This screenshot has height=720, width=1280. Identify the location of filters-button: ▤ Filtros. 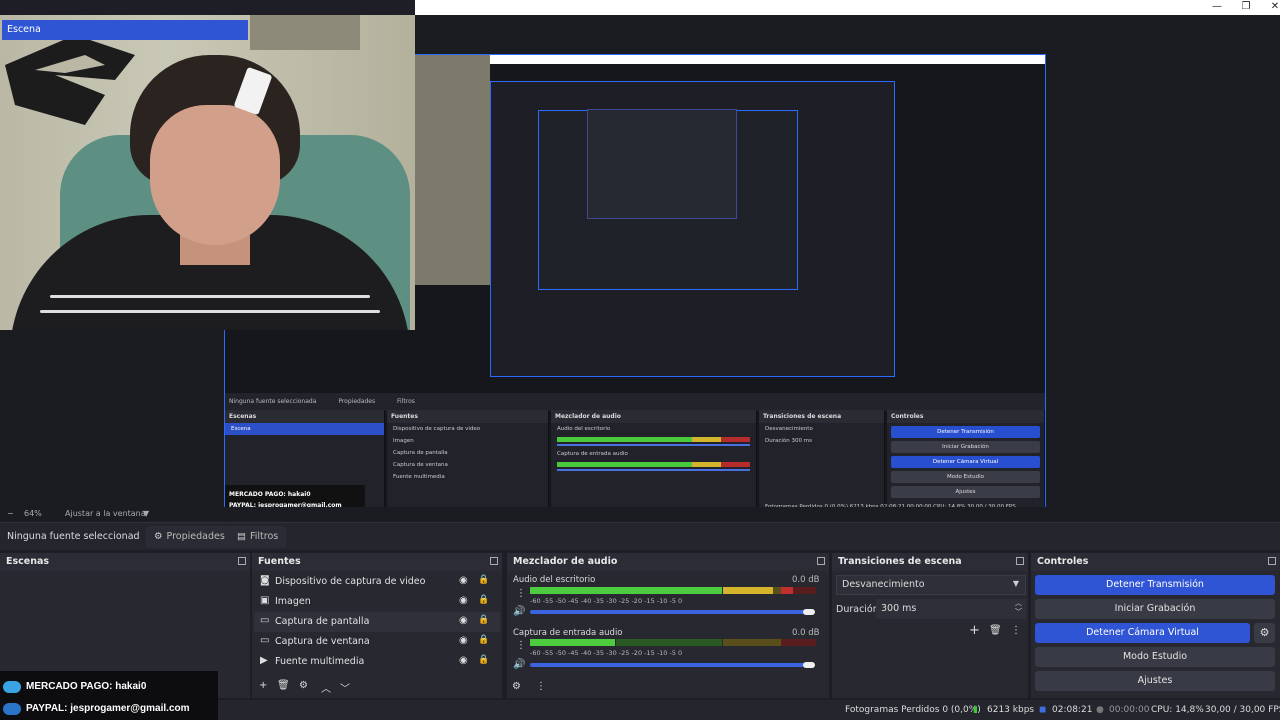
(258, 537).